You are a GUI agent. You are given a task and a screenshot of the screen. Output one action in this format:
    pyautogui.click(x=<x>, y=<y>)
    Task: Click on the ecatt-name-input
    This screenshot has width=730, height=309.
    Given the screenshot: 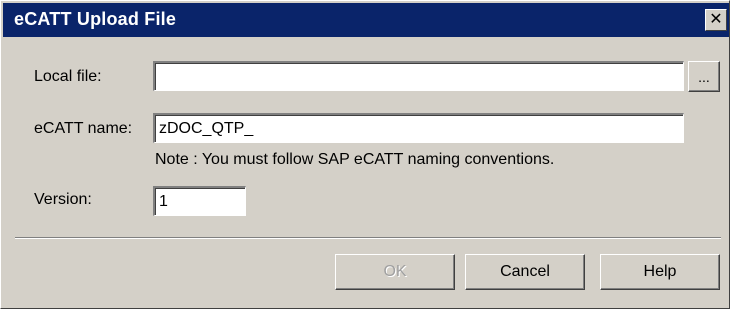 What is the action you would take?
    pyautogui.click(x=418, y=128)
    